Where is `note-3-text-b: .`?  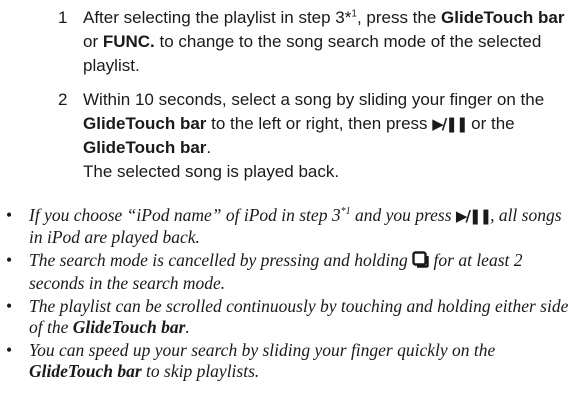 note-3-text-b: . is located at coordinates (187, 327).